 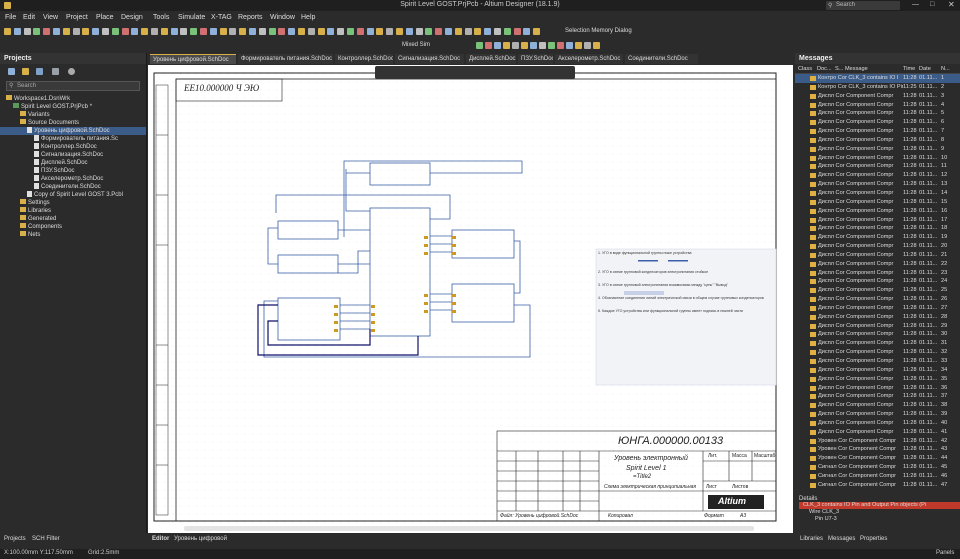 I want to click on message-row: Диспл Cor Component Compr 11:28 01.11... 30, so click(x=877, y=334).